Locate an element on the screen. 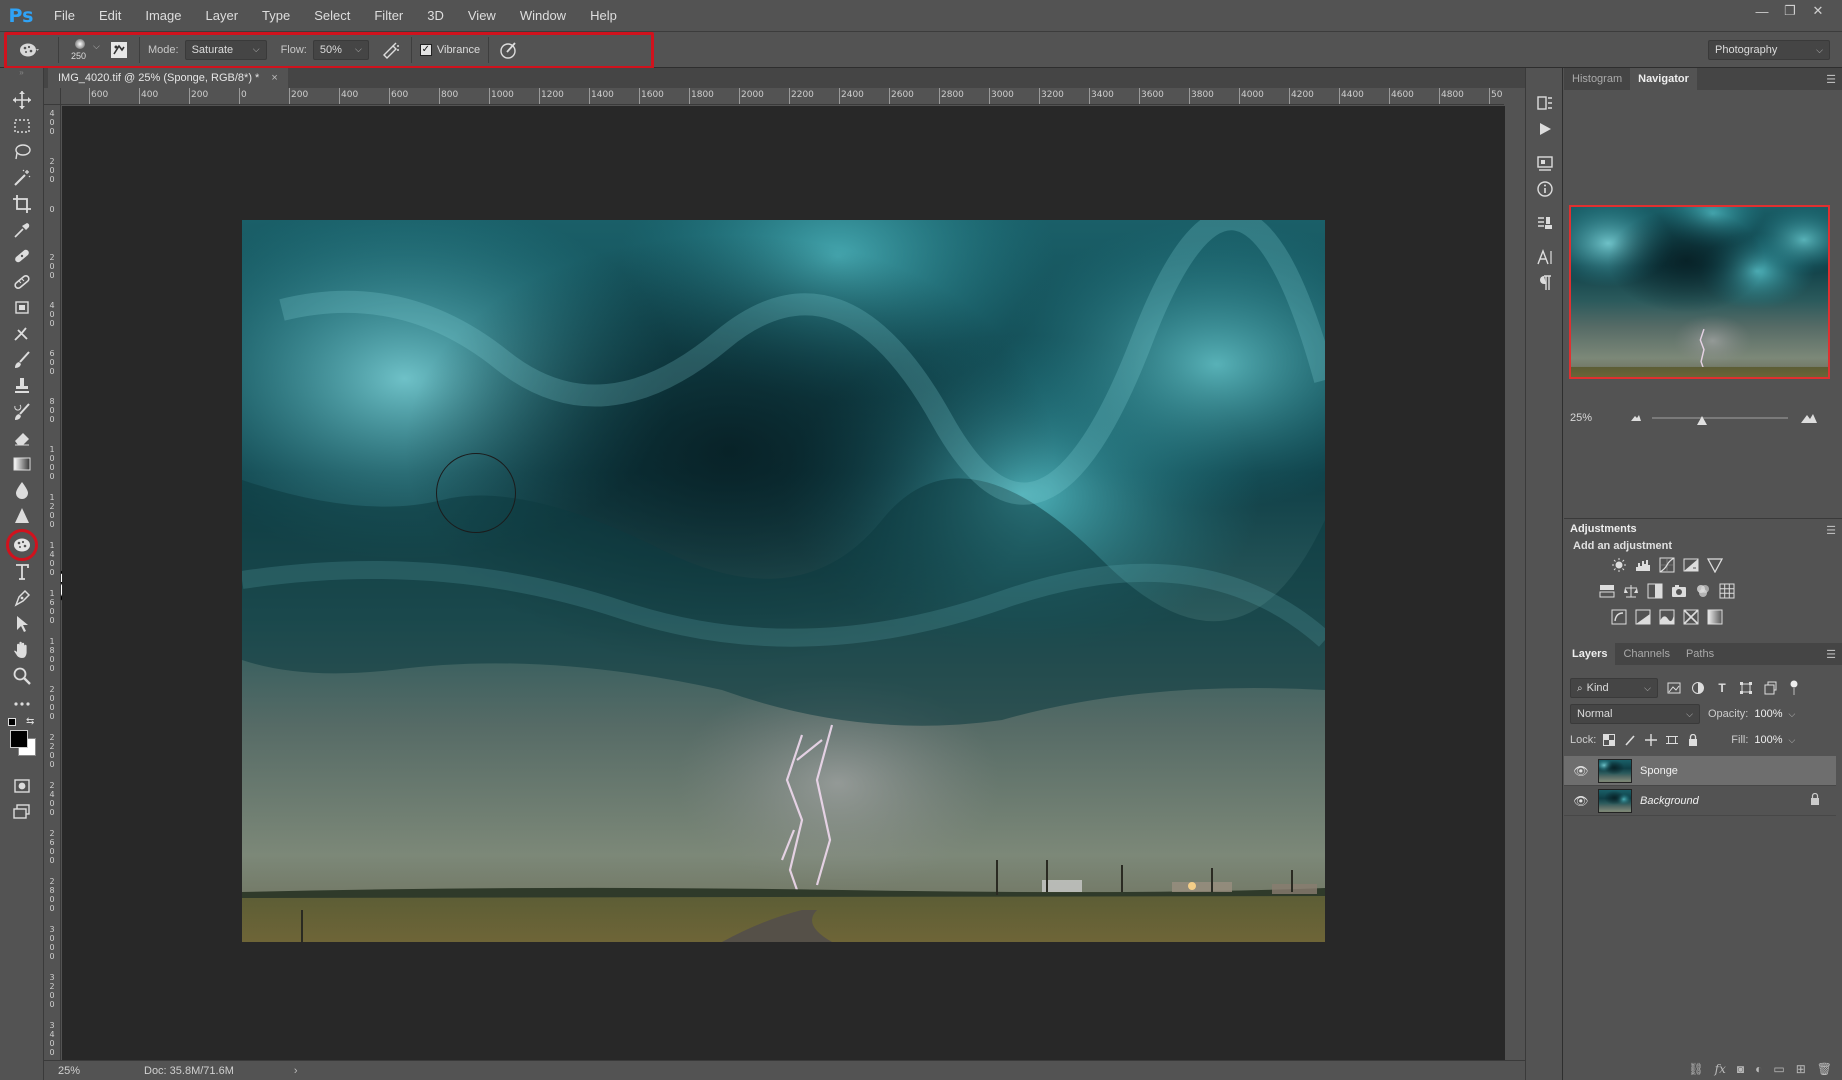 This screenshot has width=1842, height=1080. history-panel-icon is located at coordinates (1545, 103).